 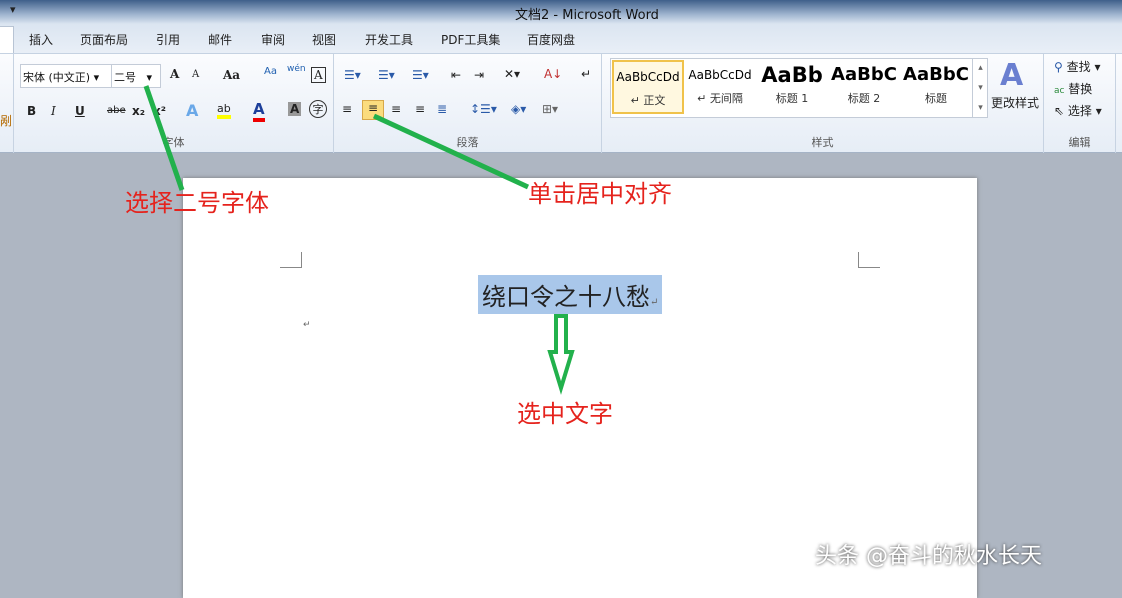 What do you see at coordinates (561, 354) in the screenshot?
I see `down-arrow-icon` at bounding box center [561, 354].